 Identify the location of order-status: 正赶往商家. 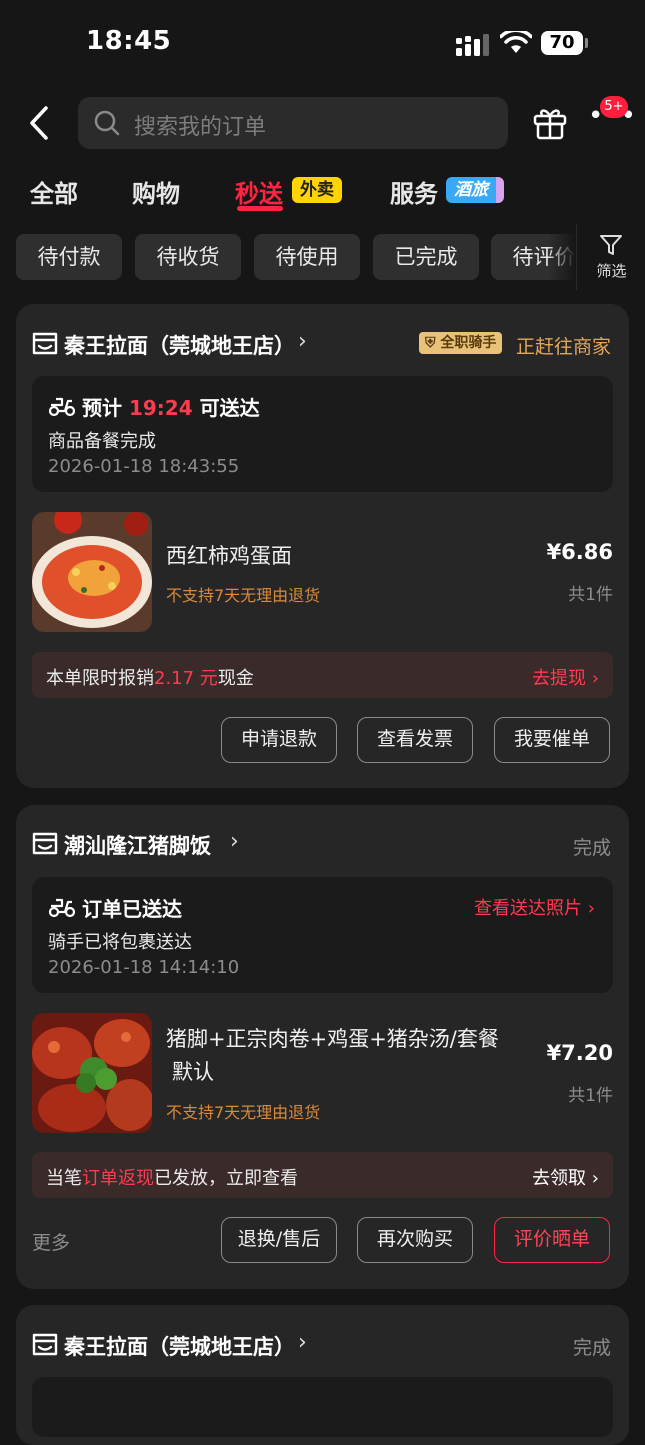
(564, 347).